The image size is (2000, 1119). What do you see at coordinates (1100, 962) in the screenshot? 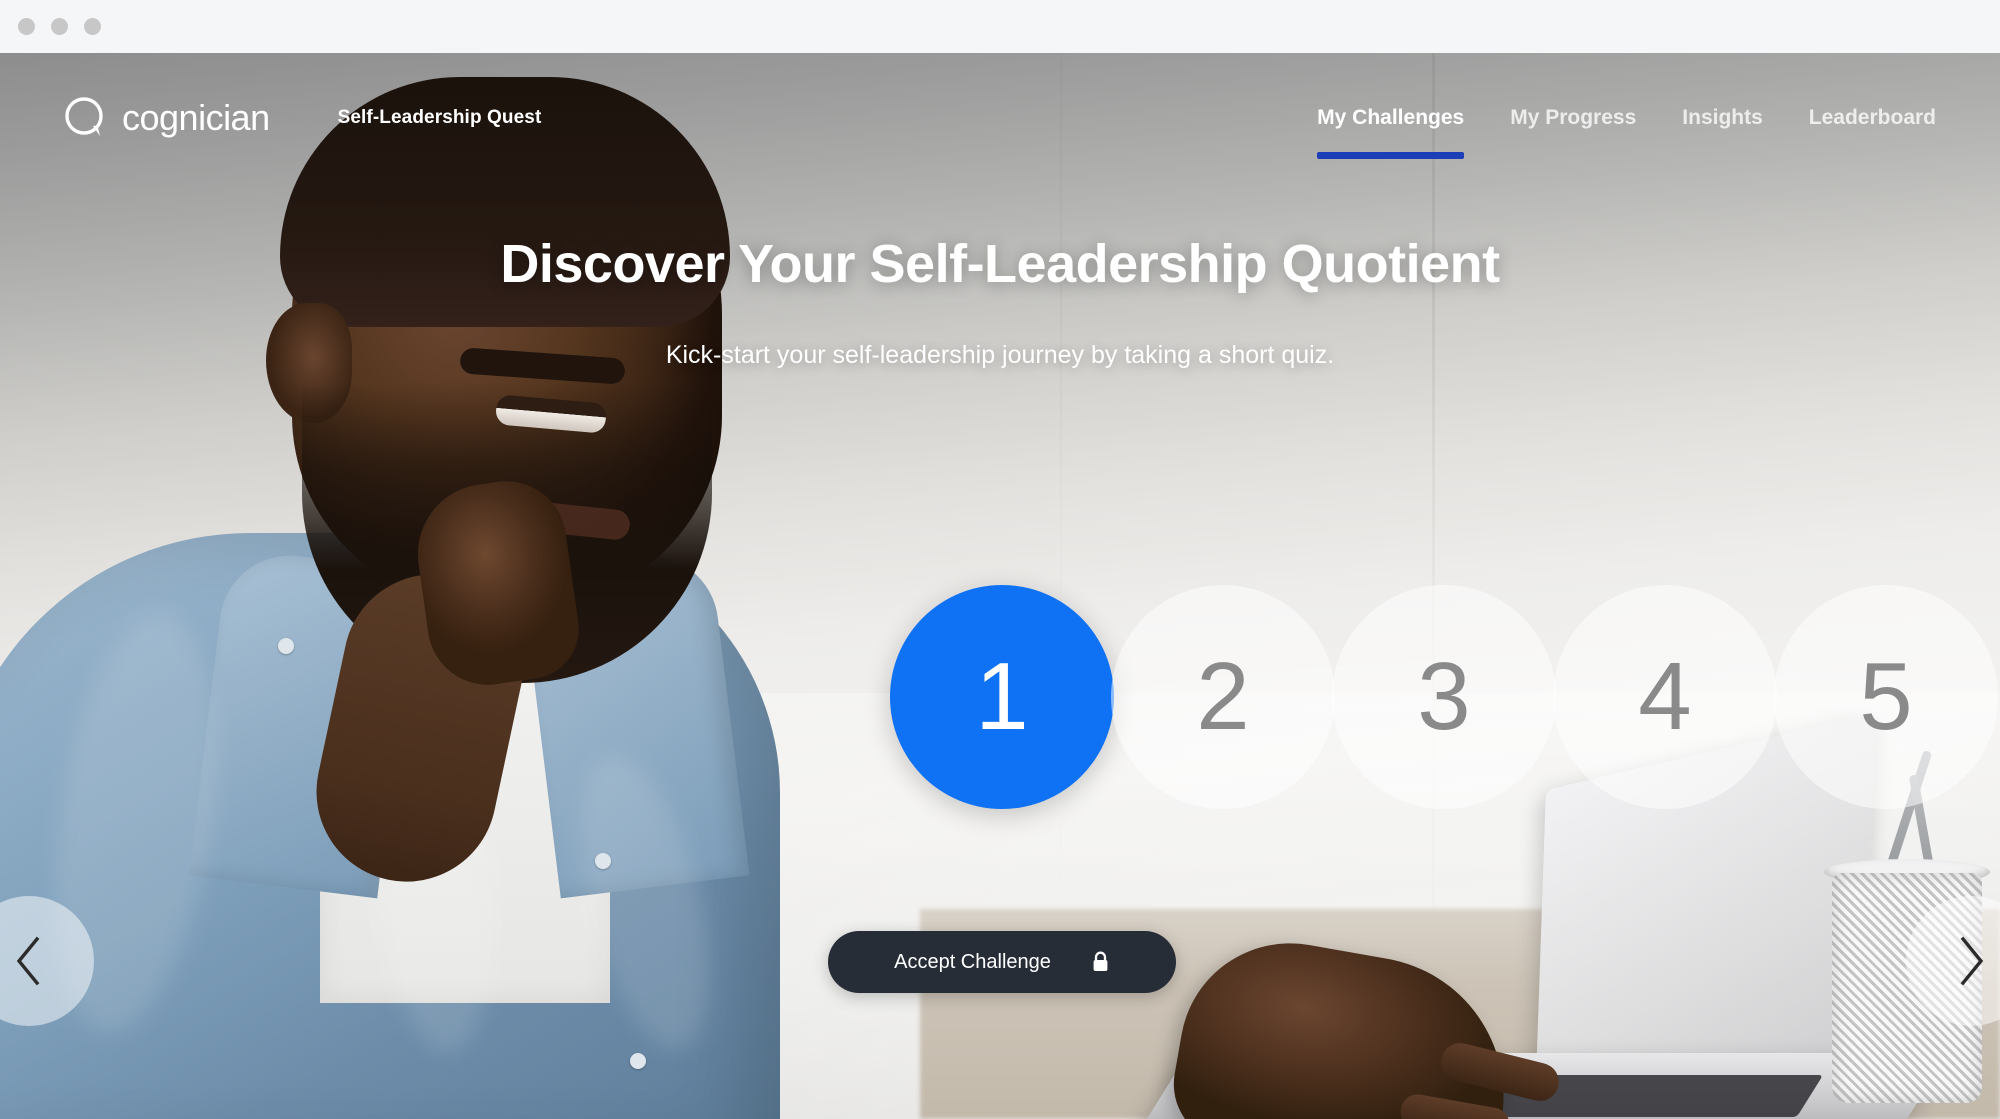
I see `lock-icon` at bounding box center [1100, 962].